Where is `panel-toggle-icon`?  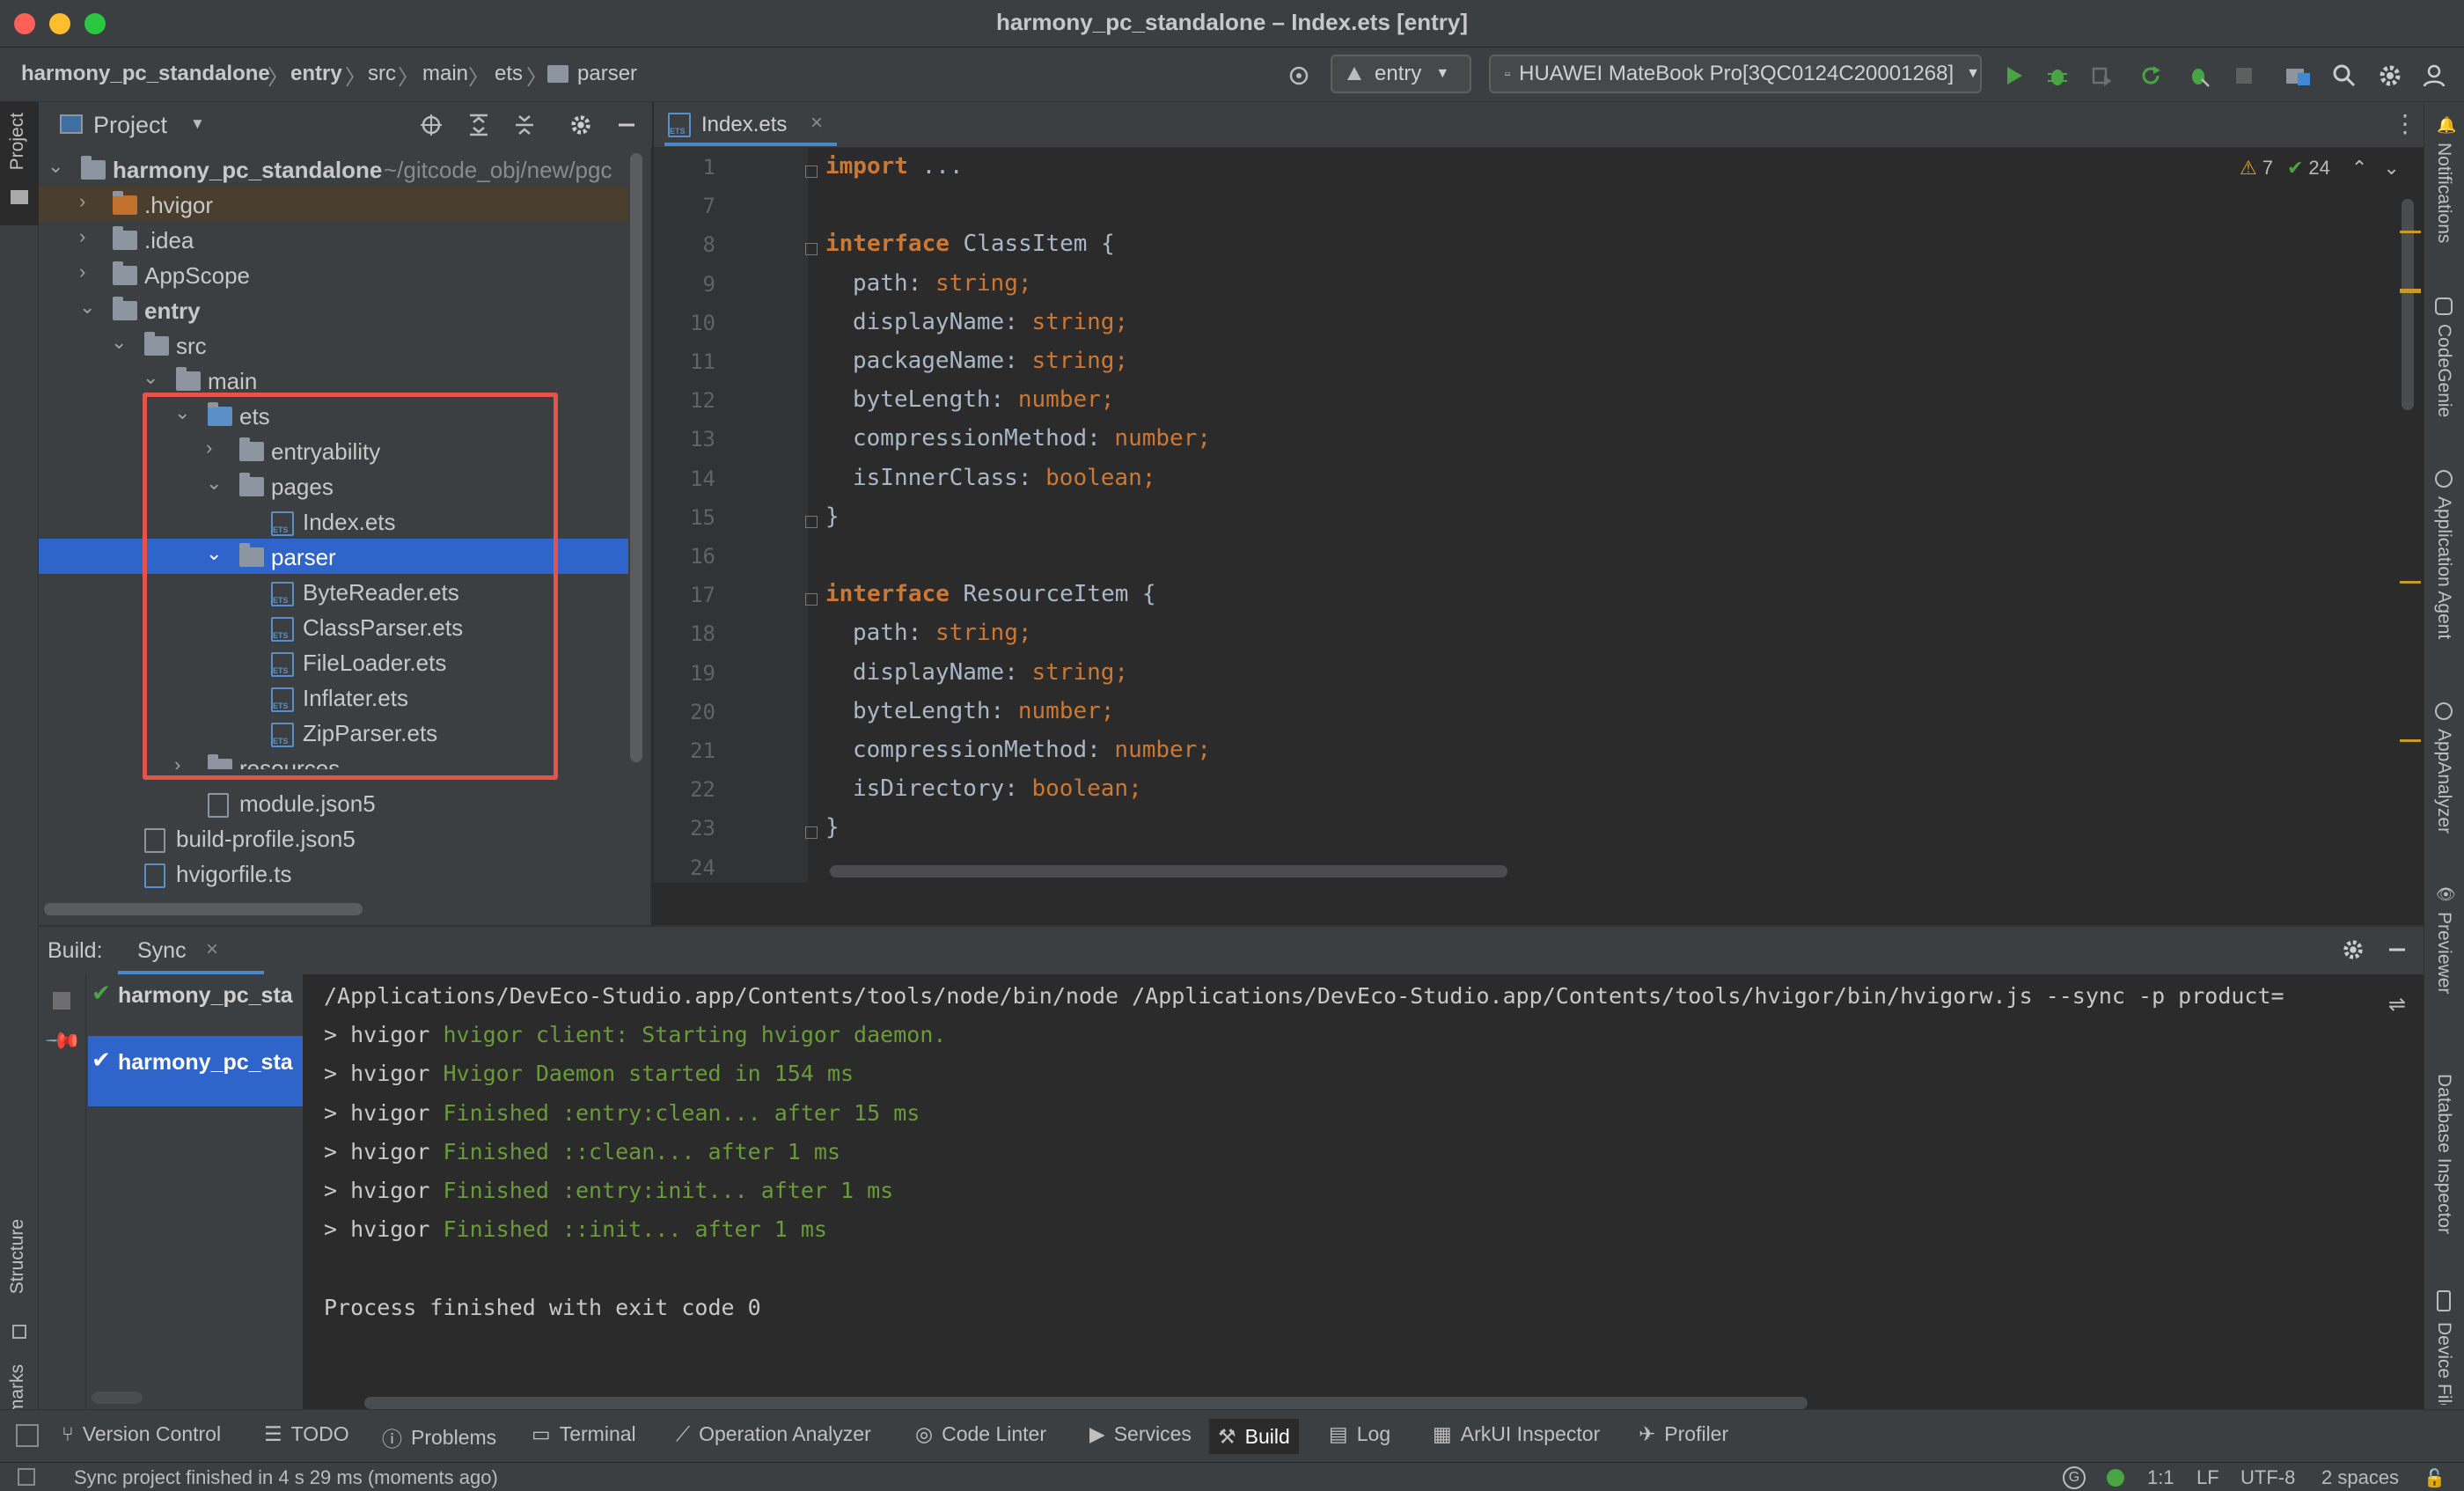 panel-toggle-icon is located at coordinates (27, 1477).